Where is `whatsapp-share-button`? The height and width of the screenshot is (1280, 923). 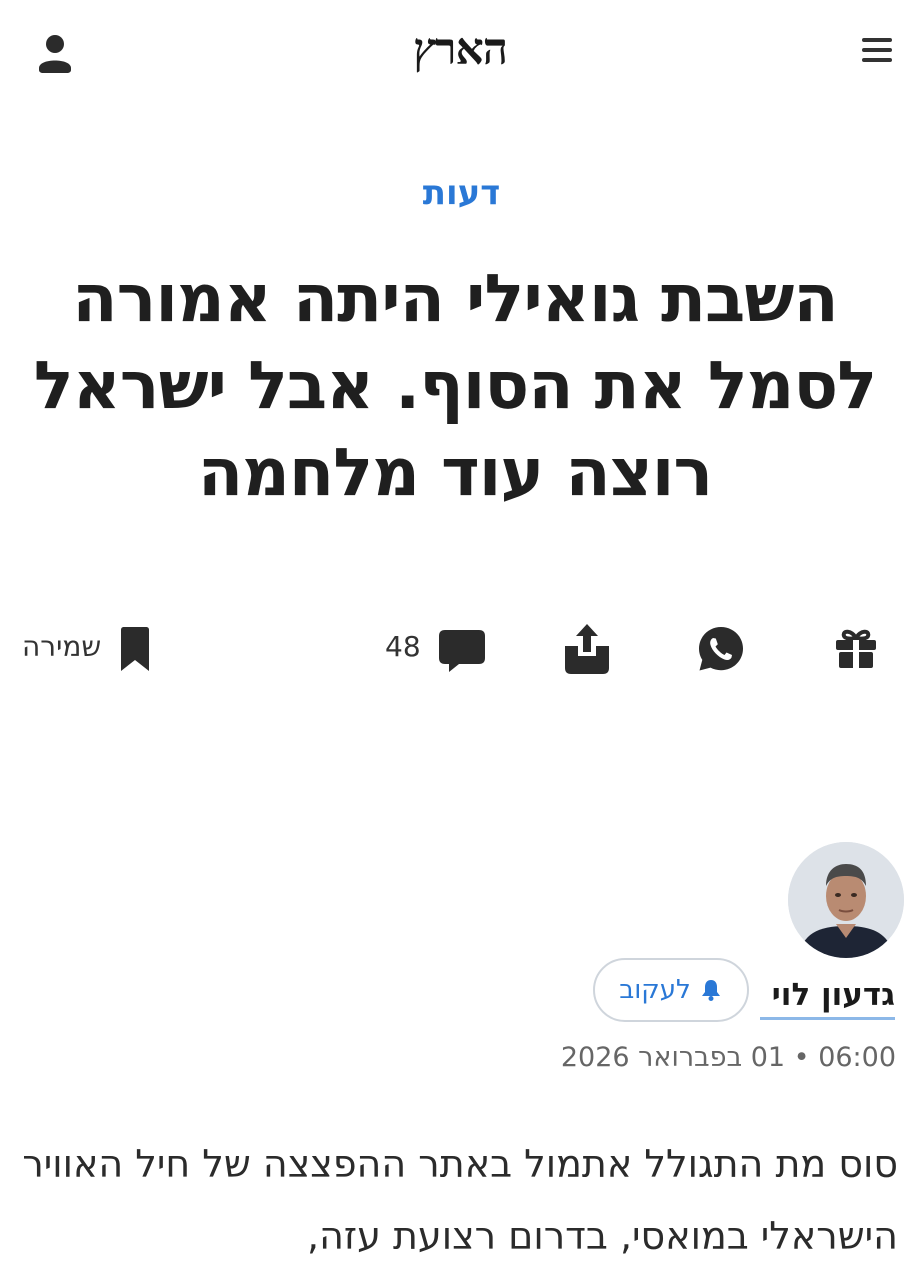
whatsapp-share-button is located at coordinates (721, 649).